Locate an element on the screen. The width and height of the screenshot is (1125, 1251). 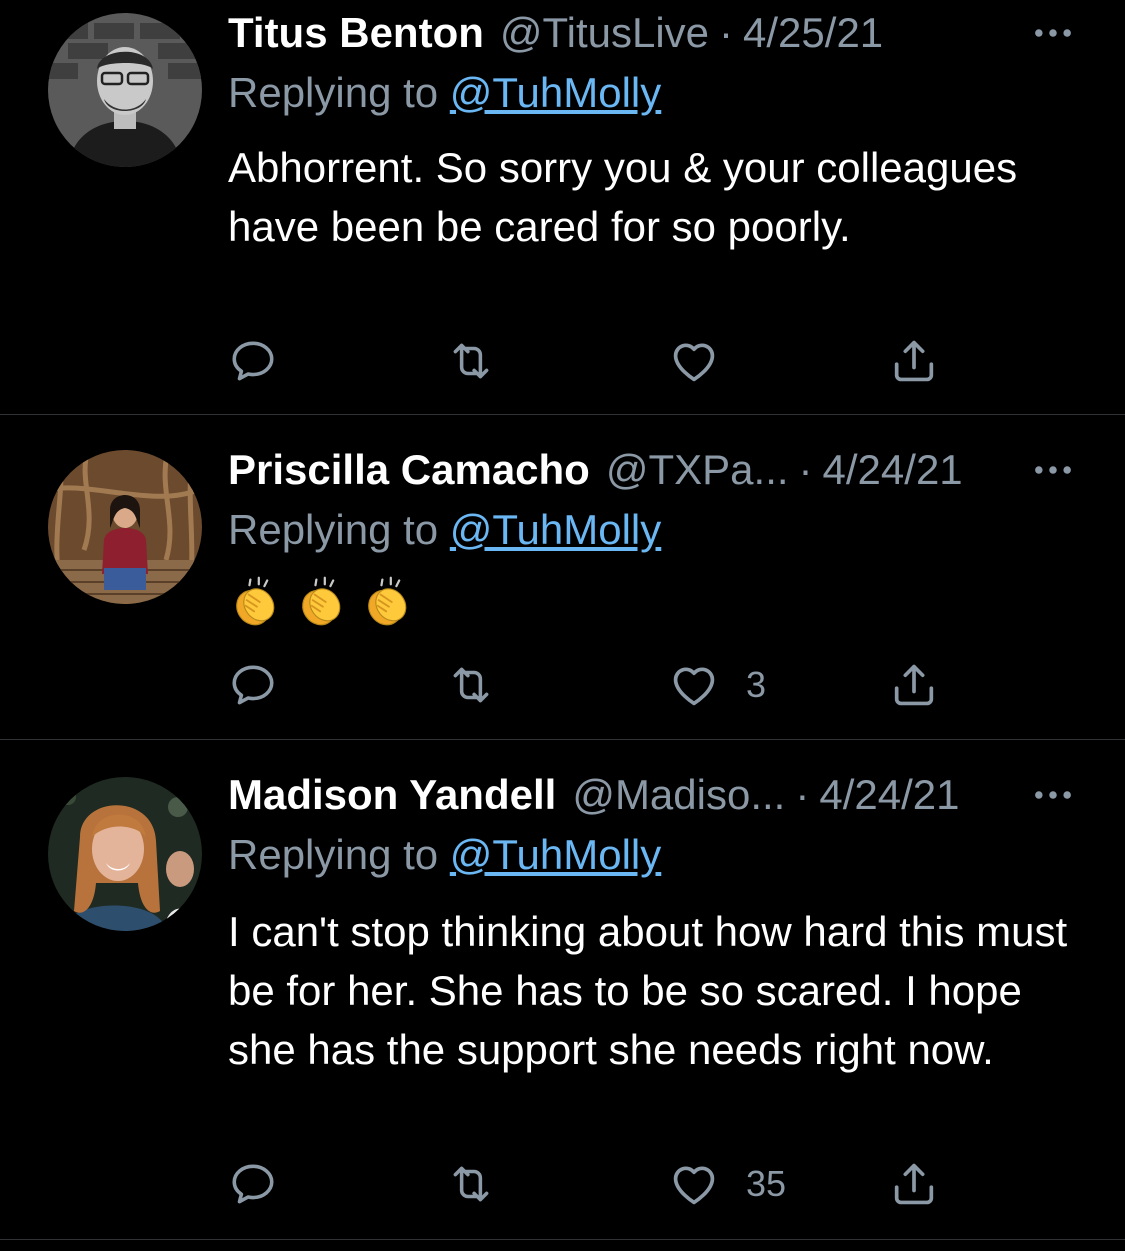
tweet-header: Titus Benton @TitusLive · 4/25/21 is located at coordinates (664, 33).